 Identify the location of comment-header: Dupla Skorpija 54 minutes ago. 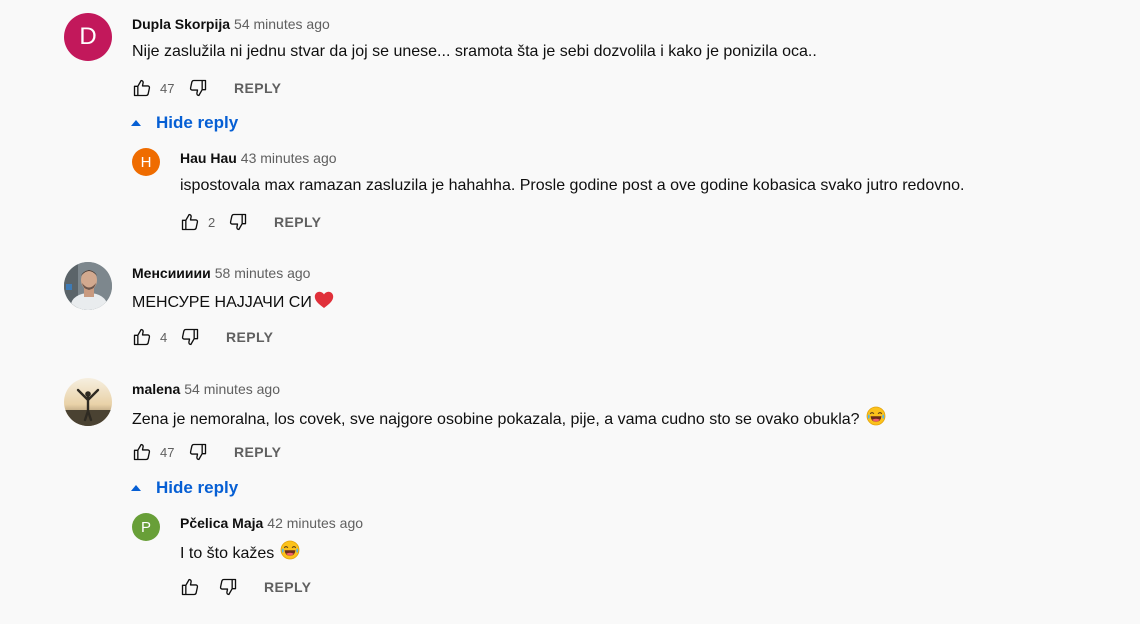
(231, 24).